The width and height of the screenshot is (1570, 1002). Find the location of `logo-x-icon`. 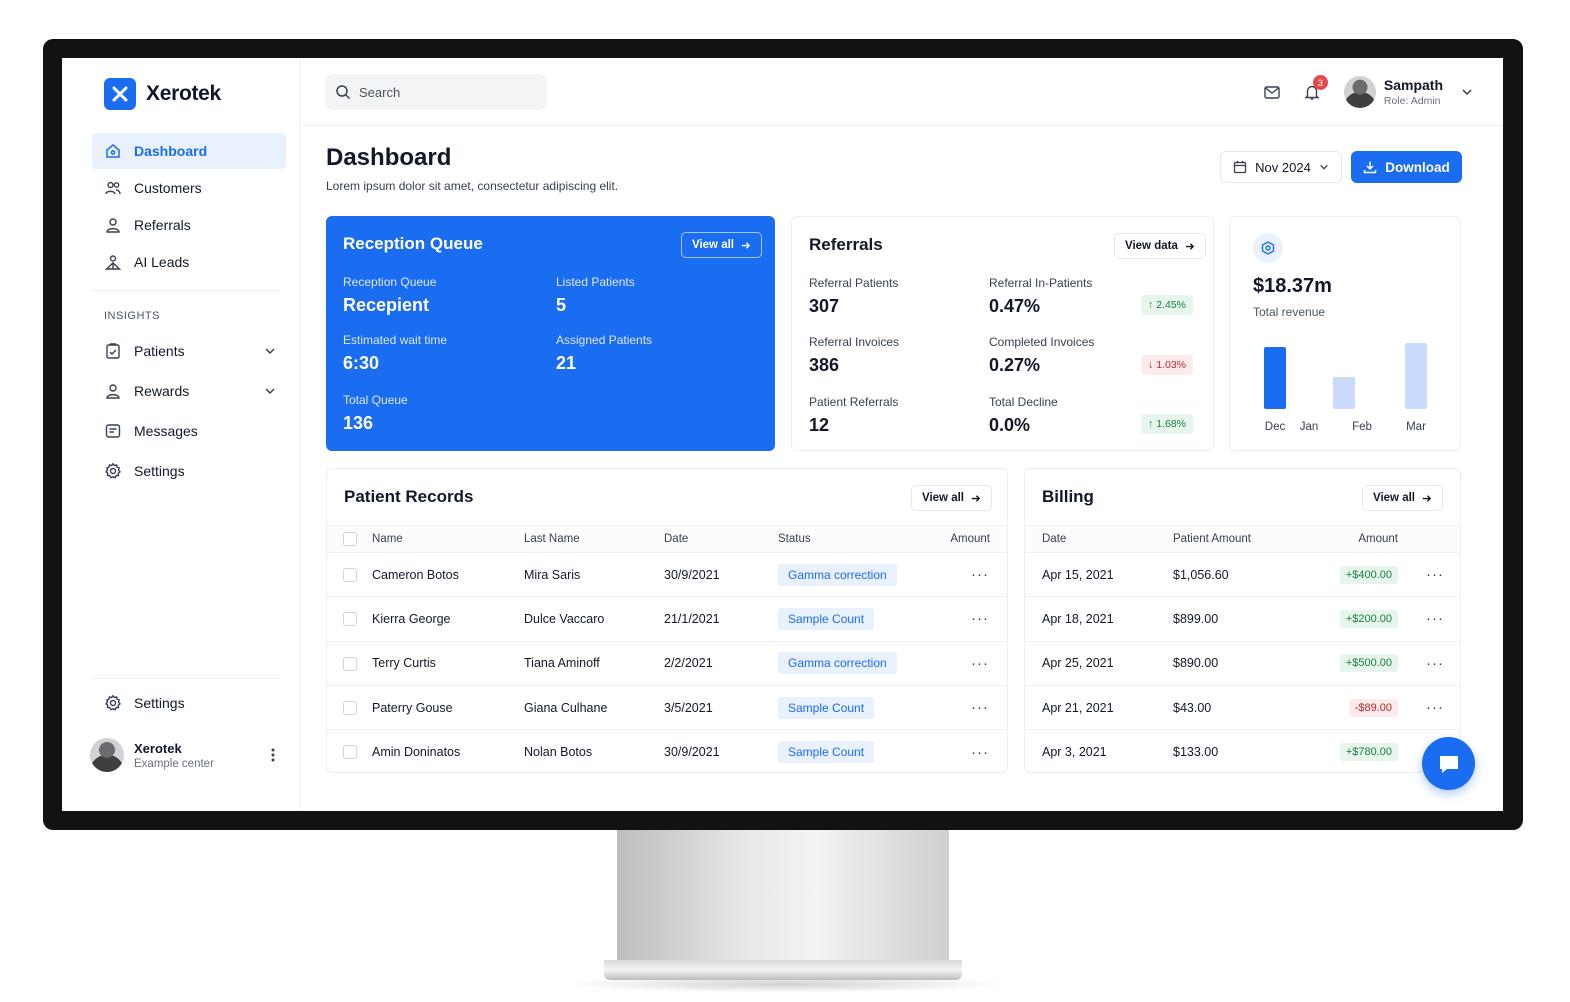

logo-x-icon is located at coordinates (120, 94).